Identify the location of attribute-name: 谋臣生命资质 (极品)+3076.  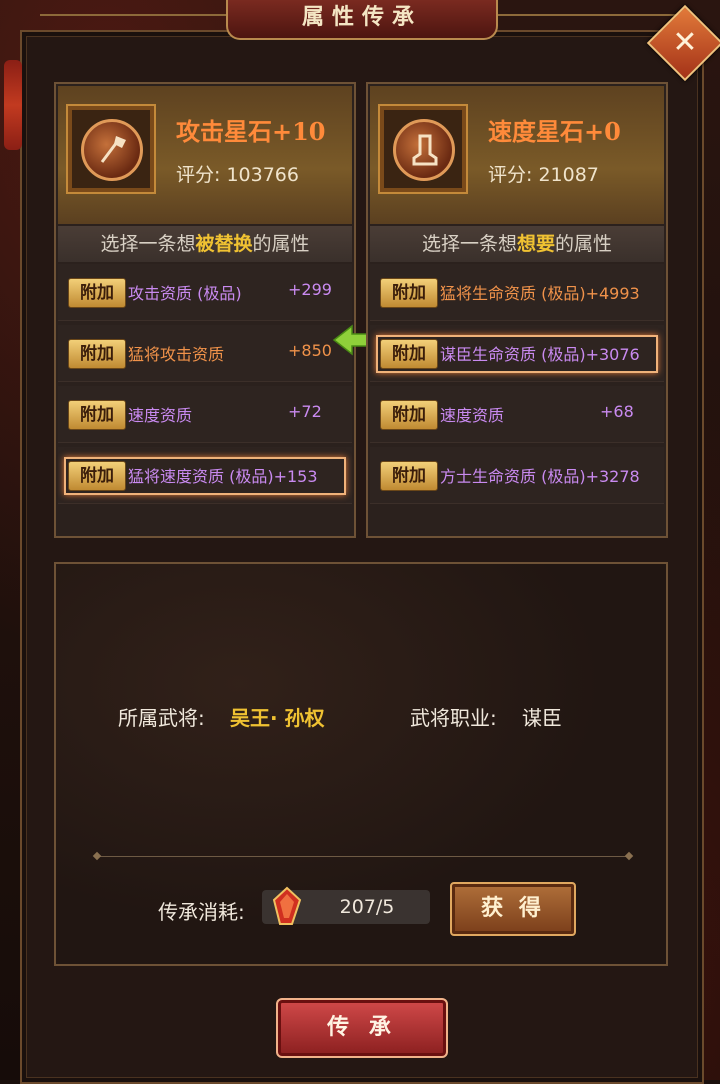
(540, 354).